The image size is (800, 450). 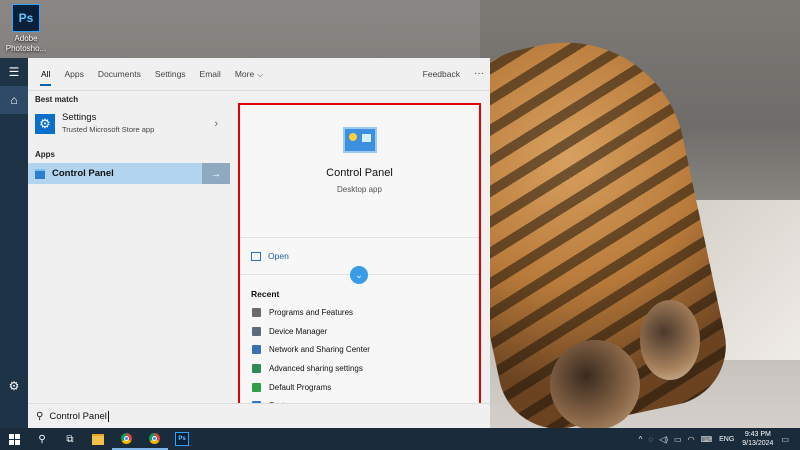 I want to click on tab-more-label: More, so click(x=244, y=74).